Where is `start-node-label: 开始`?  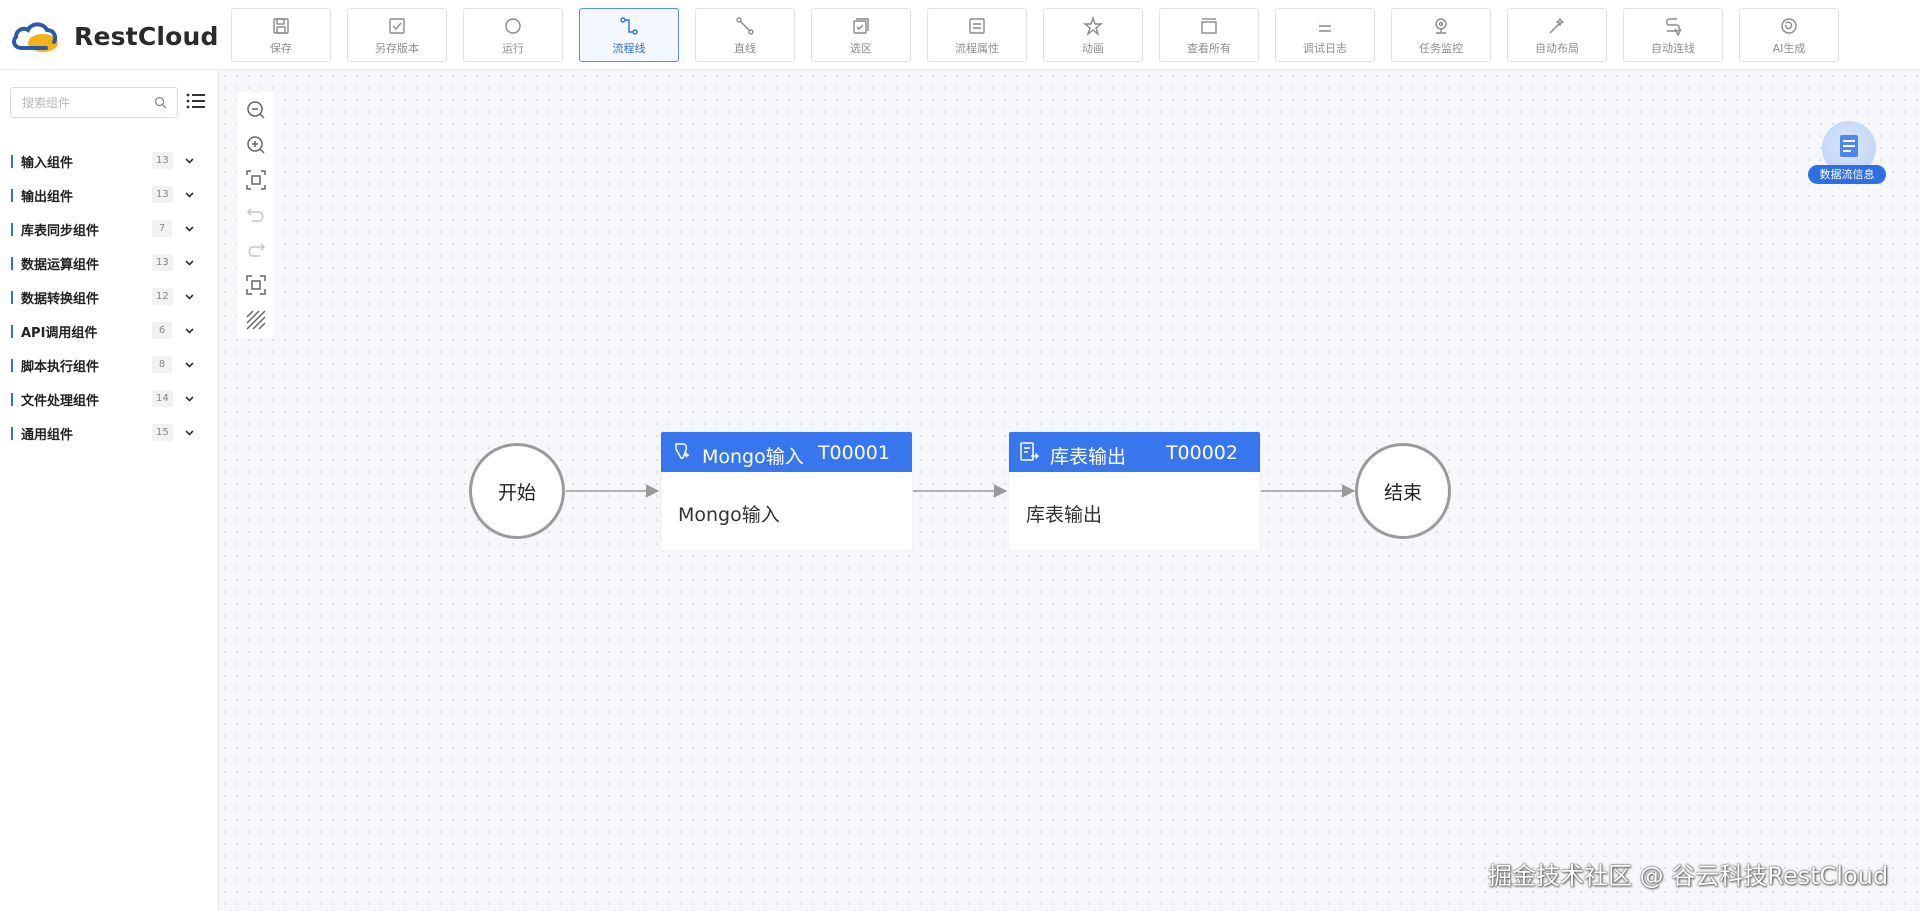 start-node-label: 开始 is located at coordinates (516, 492).